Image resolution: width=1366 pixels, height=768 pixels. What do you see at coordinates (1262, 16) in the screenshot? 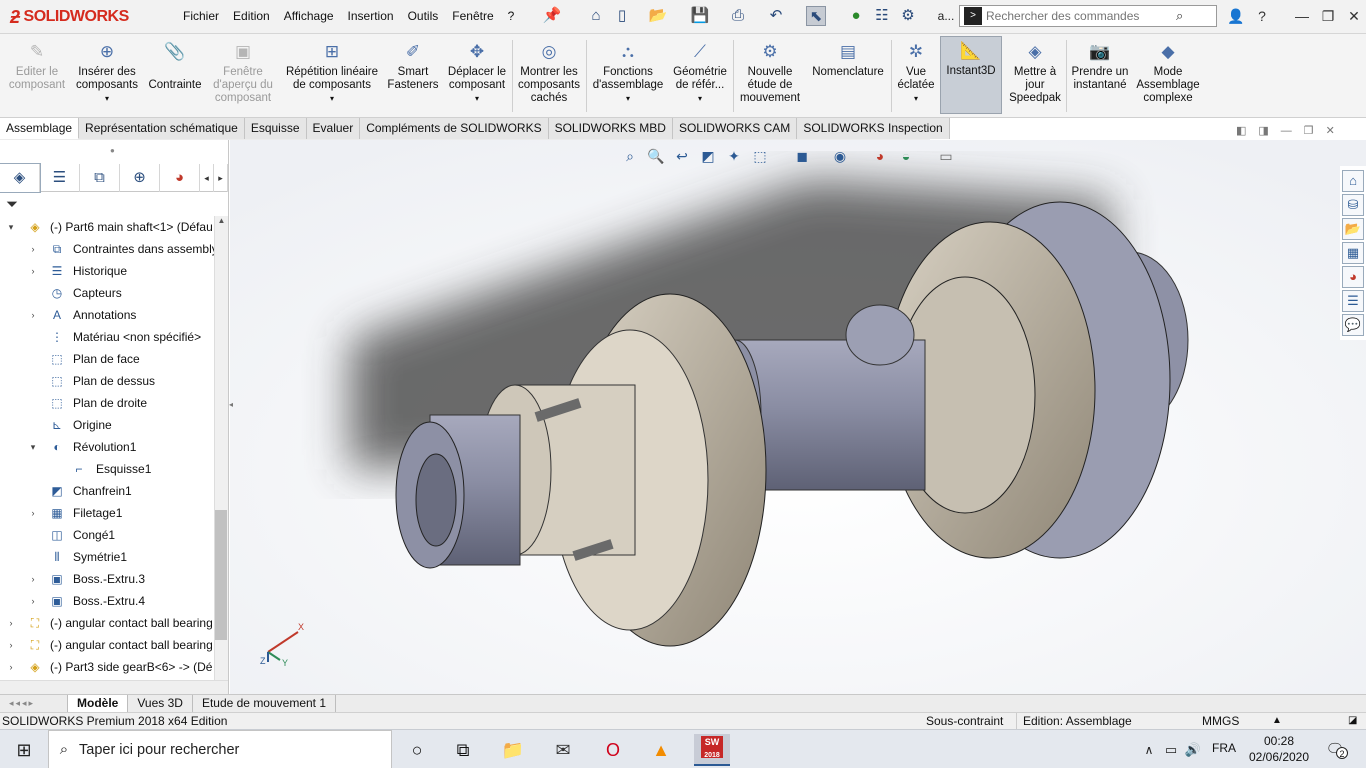
I see `help-button: ?` at bounding box center [1262, 16].